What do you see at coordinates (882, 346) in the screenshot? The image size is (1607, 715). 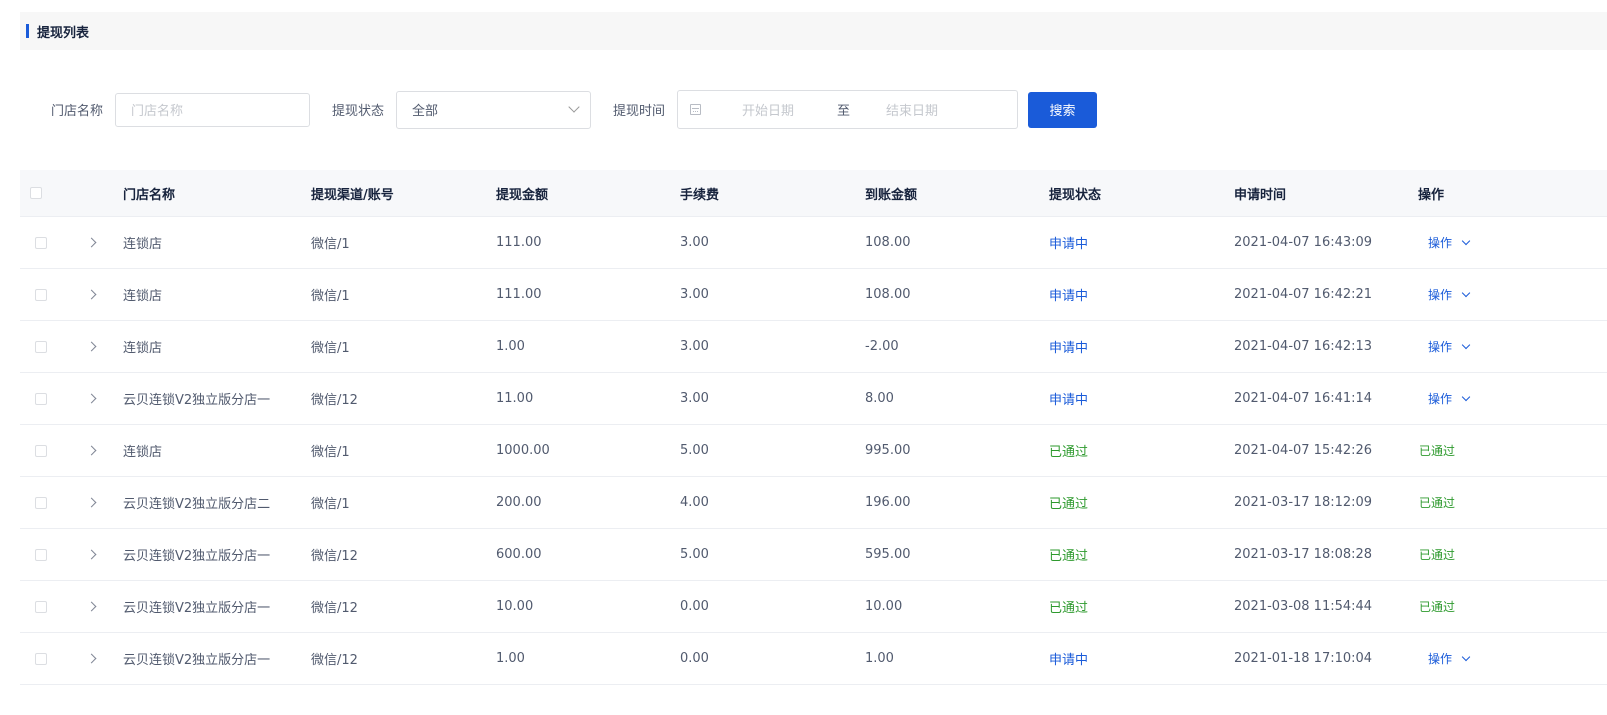 I see `cell-received: -2.00` at bounding box center [882, 346].